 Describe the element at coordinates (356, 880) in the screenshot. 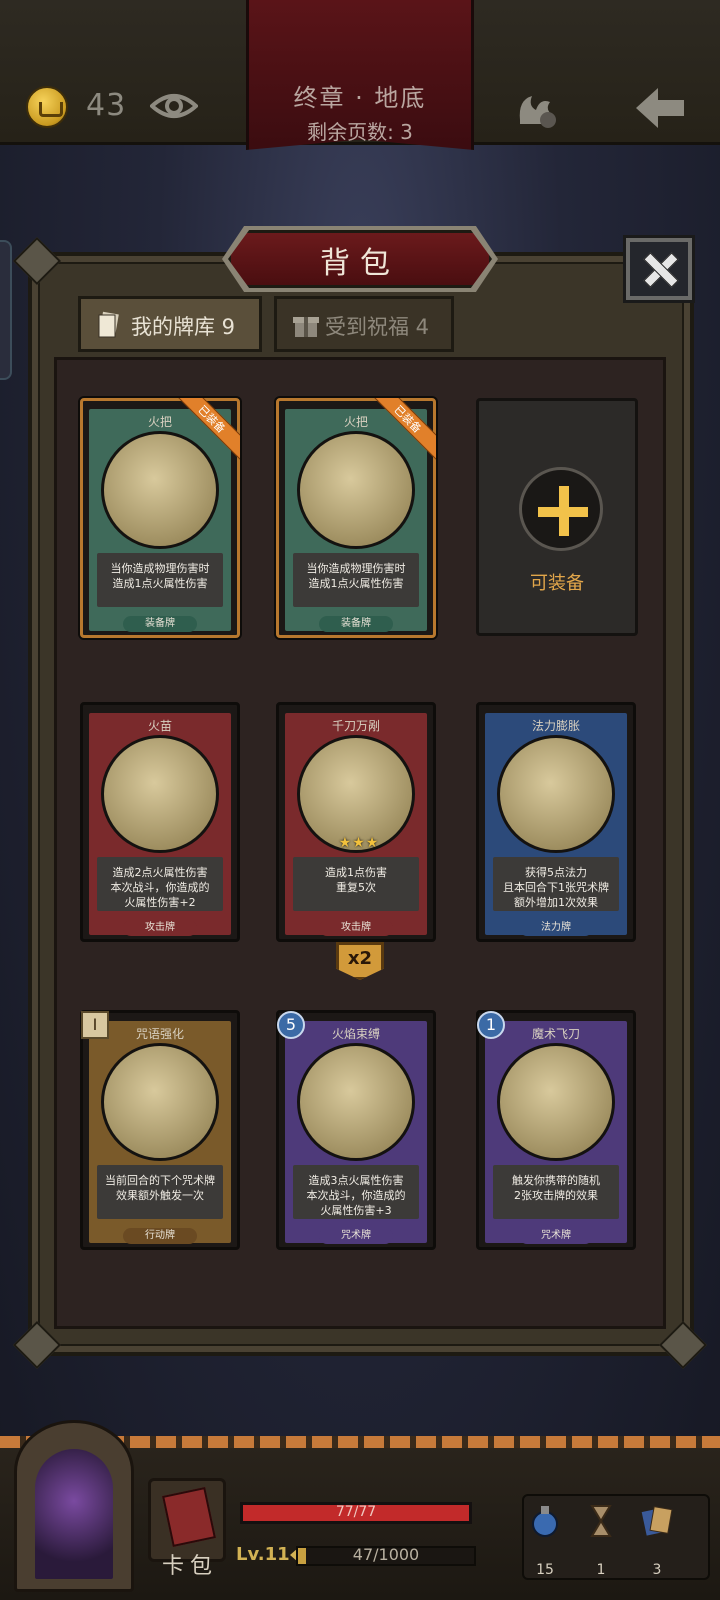

I see `card-description: 造成1点伤害 重复5次` at that location.